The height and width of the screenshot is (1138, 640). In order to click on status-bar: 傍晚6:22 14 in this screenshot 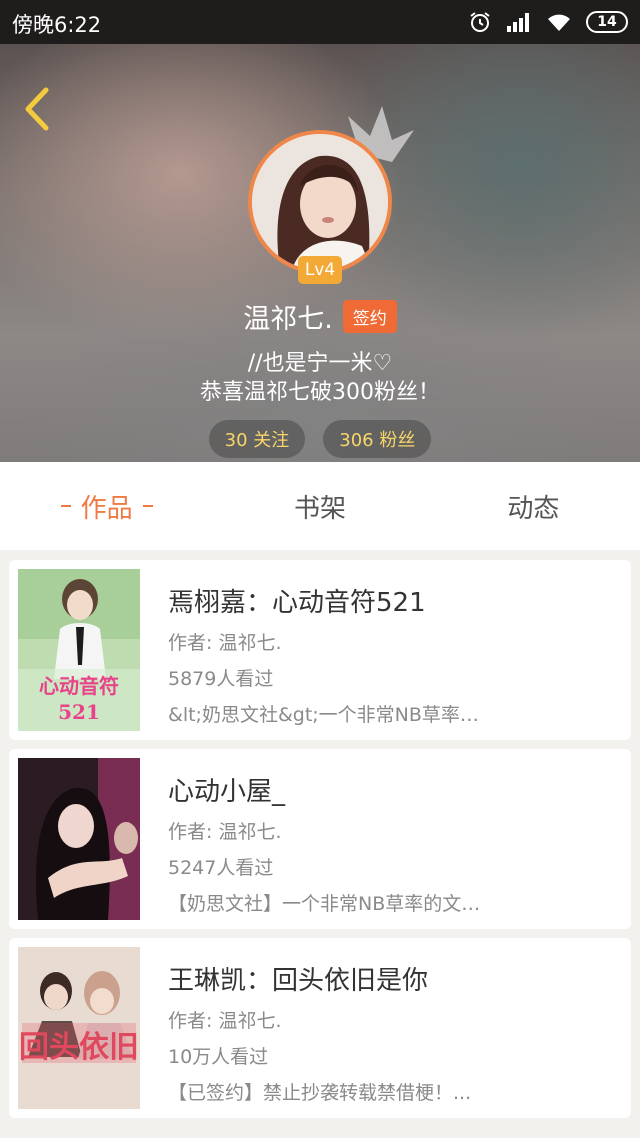, I will do `click(320, 22)`.